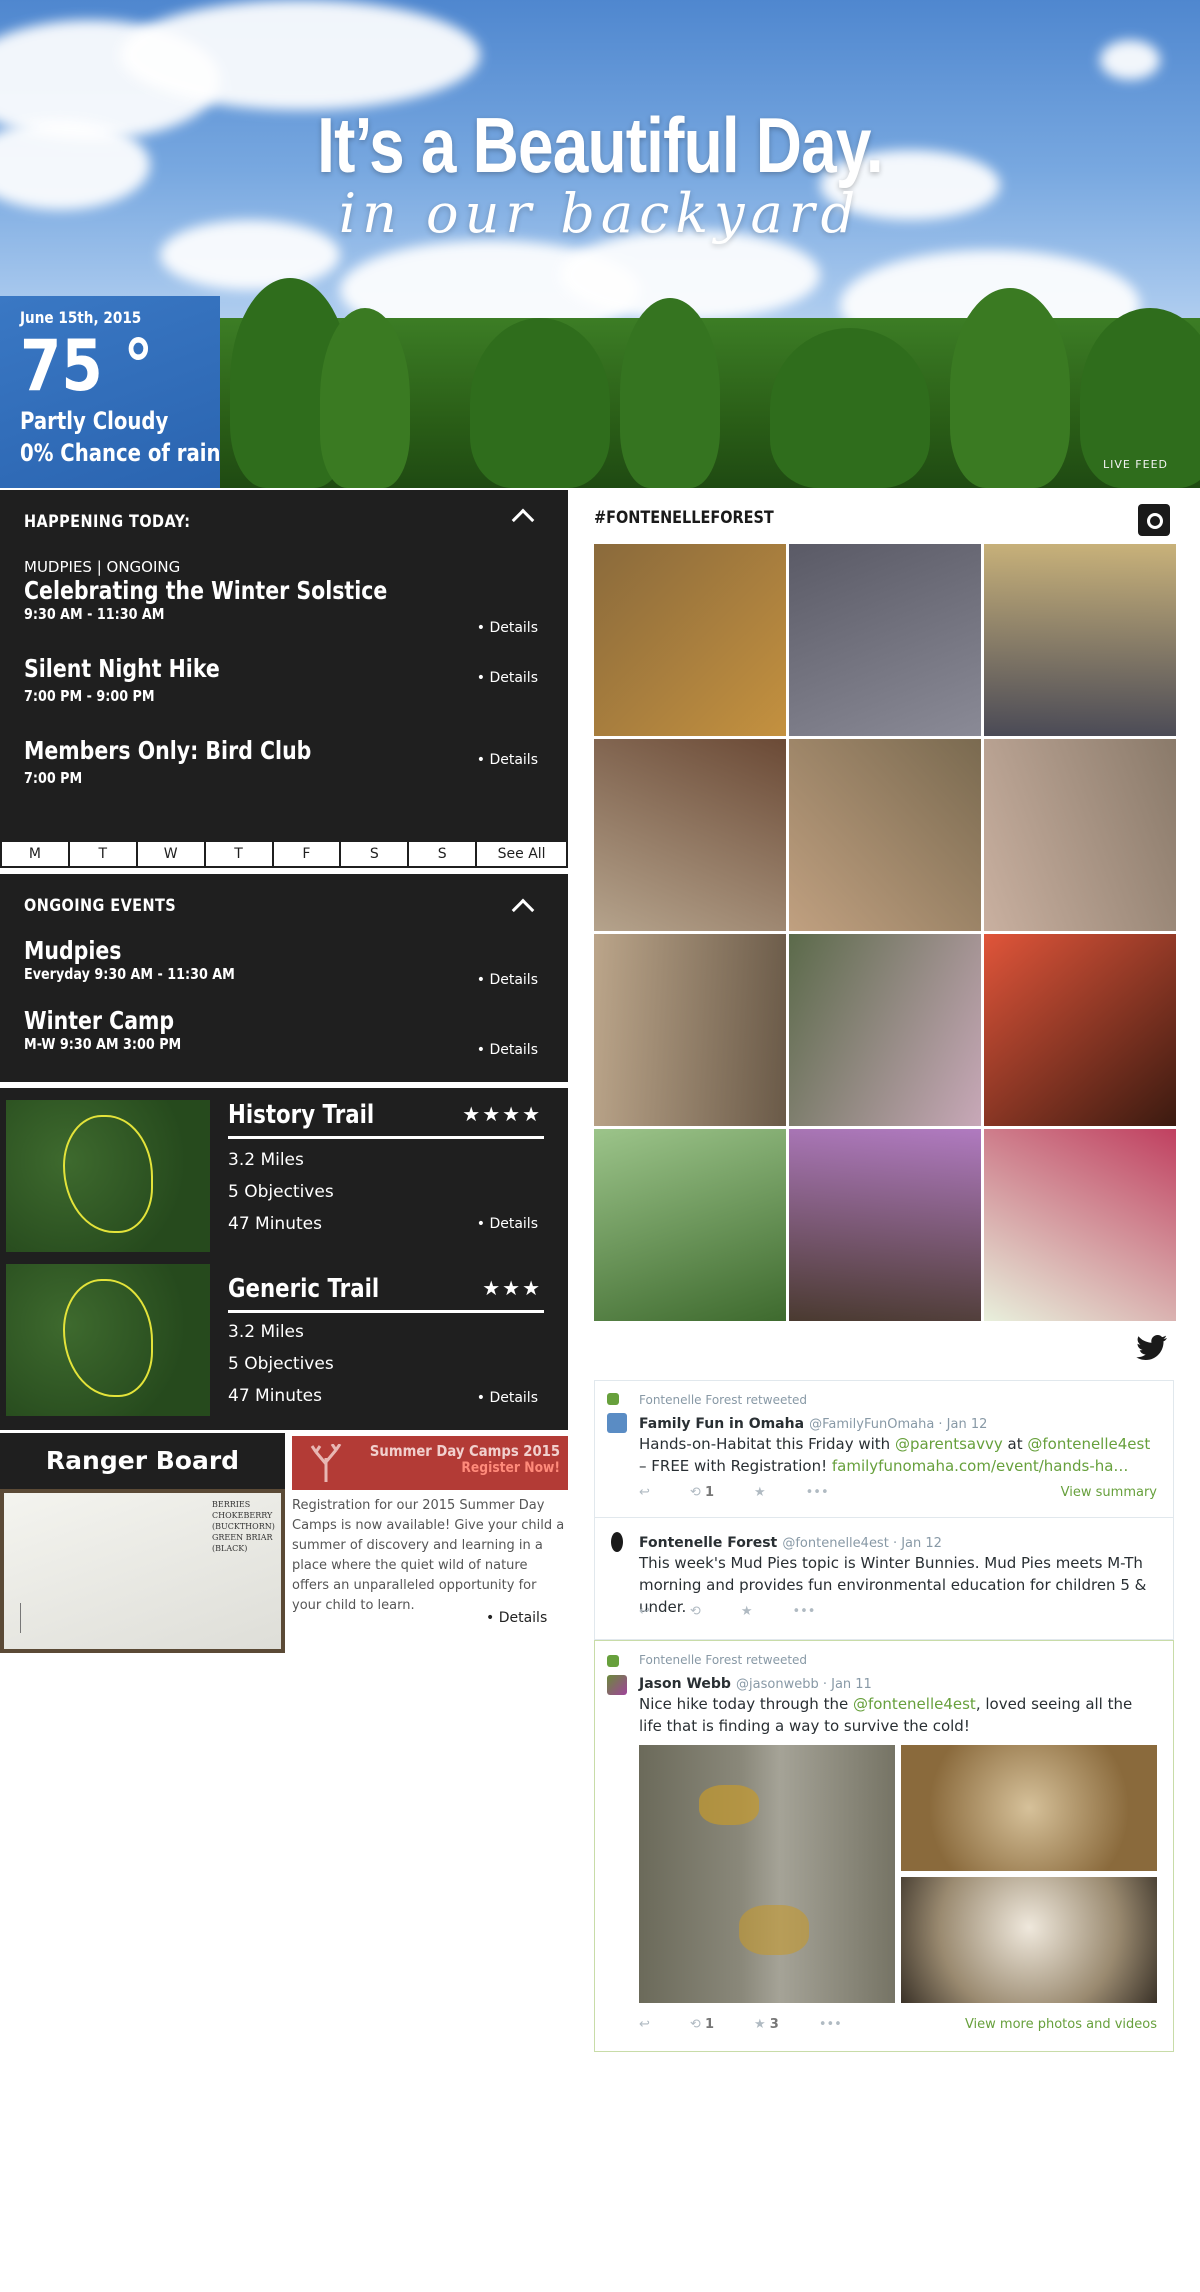 The width and height of the screenshot is (1200, 2292). What do you see at coordinates (1109, 1492) in the screenshot?
I see `view-summary-link: View summary` at bounding box center [1109, 1492].